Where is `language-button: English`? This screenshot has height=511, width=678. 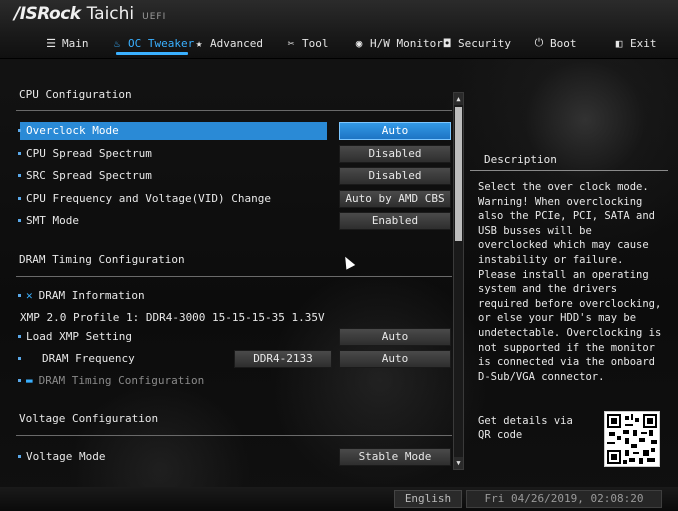 language-button: English is located at coordinates (428, 499).